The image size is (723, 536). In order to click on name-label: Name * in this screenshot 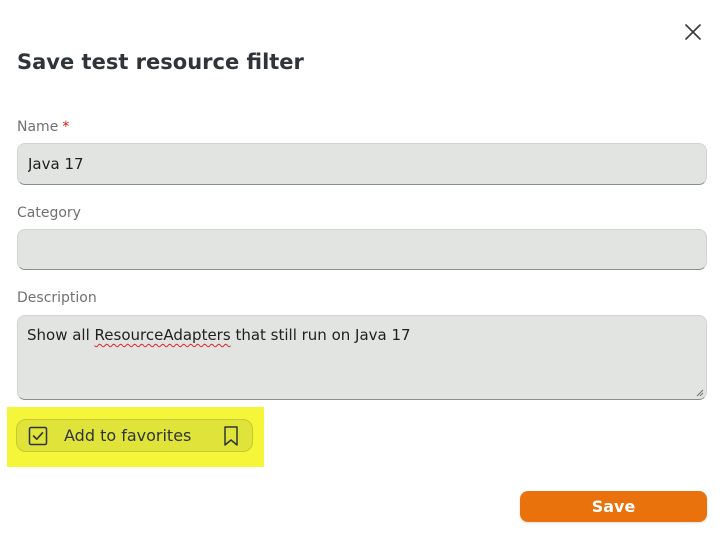, I will do `click(43, 127)`.